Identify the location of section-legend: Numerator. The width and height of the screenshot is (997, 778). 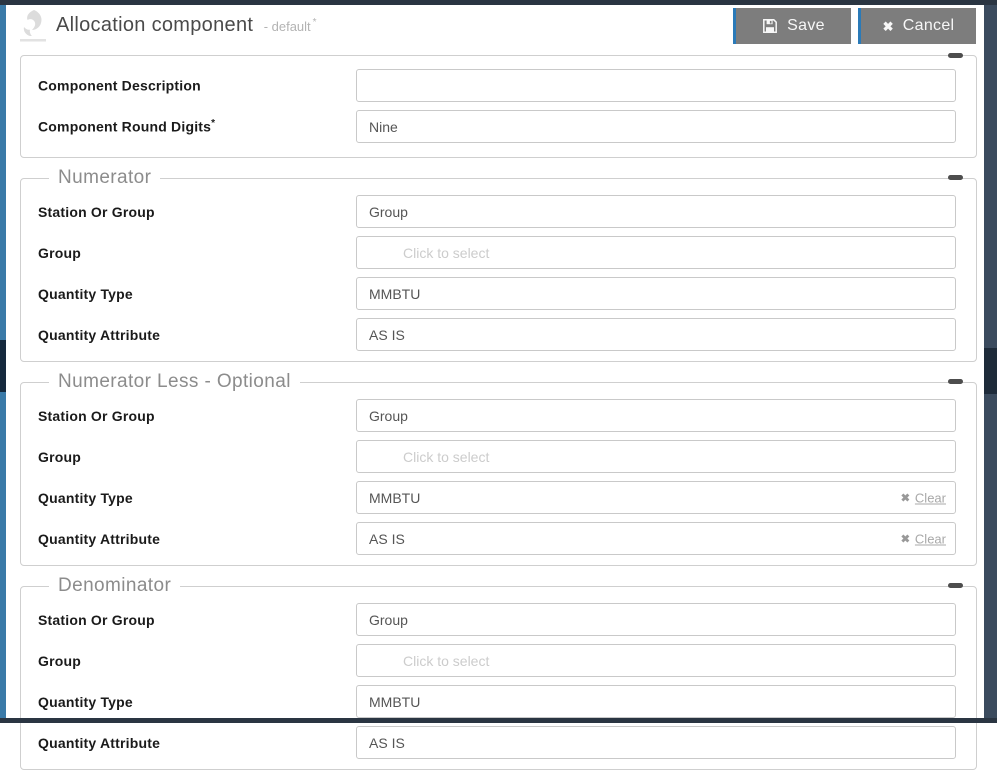
(105, 177).